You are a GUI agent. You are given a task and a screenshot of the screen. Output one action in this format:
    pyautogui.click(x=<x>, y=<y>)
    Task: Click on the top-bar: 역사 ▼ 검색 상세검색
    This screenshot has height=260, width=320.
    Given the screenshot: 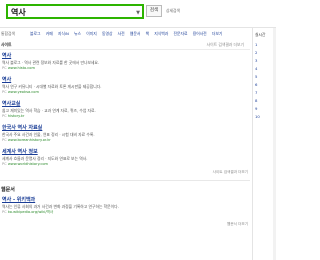 What is the action you would take?
    pyautogui.click(x=138, y=14)
    